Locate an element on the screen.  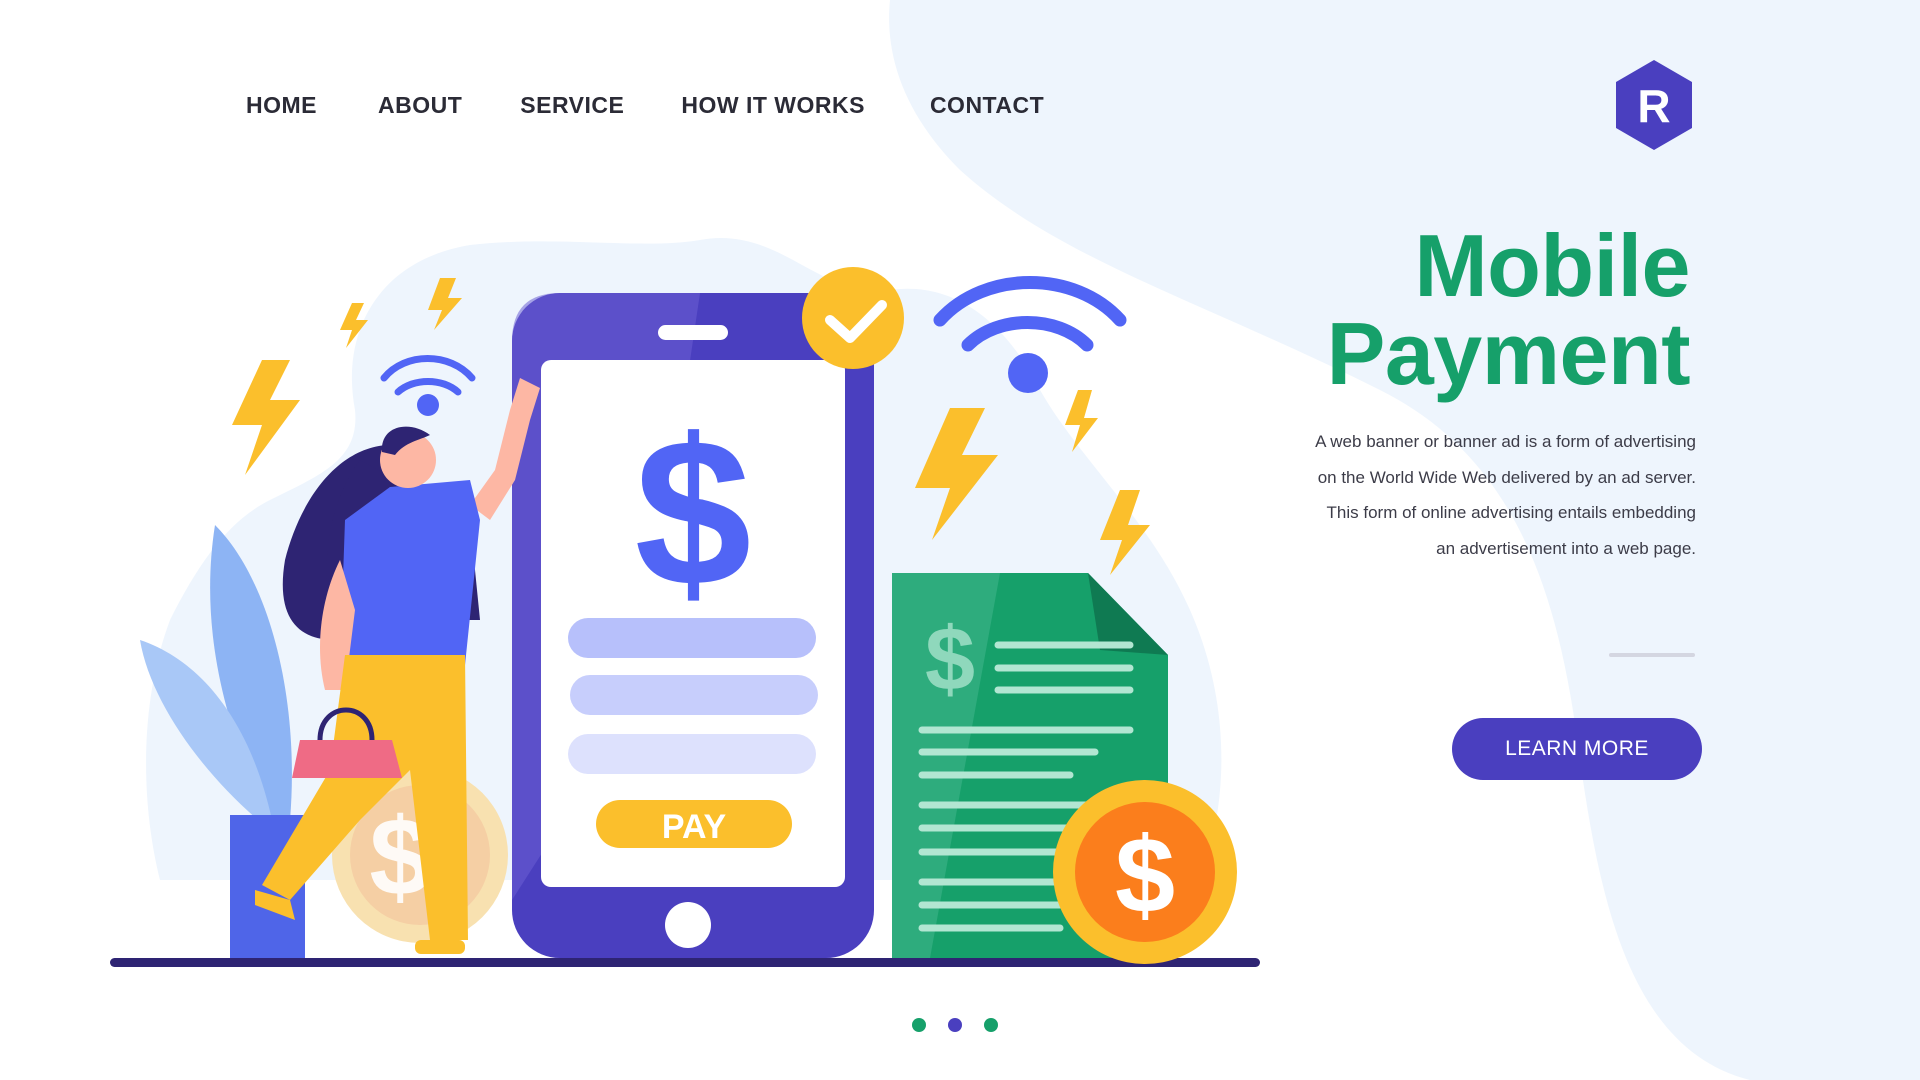
nav-home: HOME is located at coordinates (281, 105).